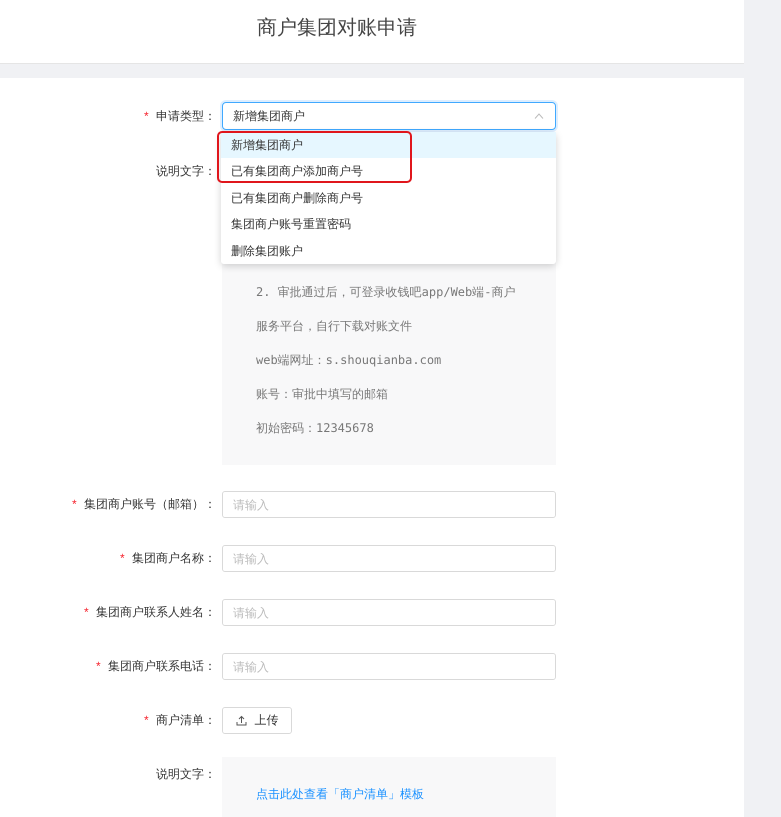 The height and width of the screenshot is (817, 781). I want to click on field-label: 集团商户联系人姓名：, so click(156, 612).